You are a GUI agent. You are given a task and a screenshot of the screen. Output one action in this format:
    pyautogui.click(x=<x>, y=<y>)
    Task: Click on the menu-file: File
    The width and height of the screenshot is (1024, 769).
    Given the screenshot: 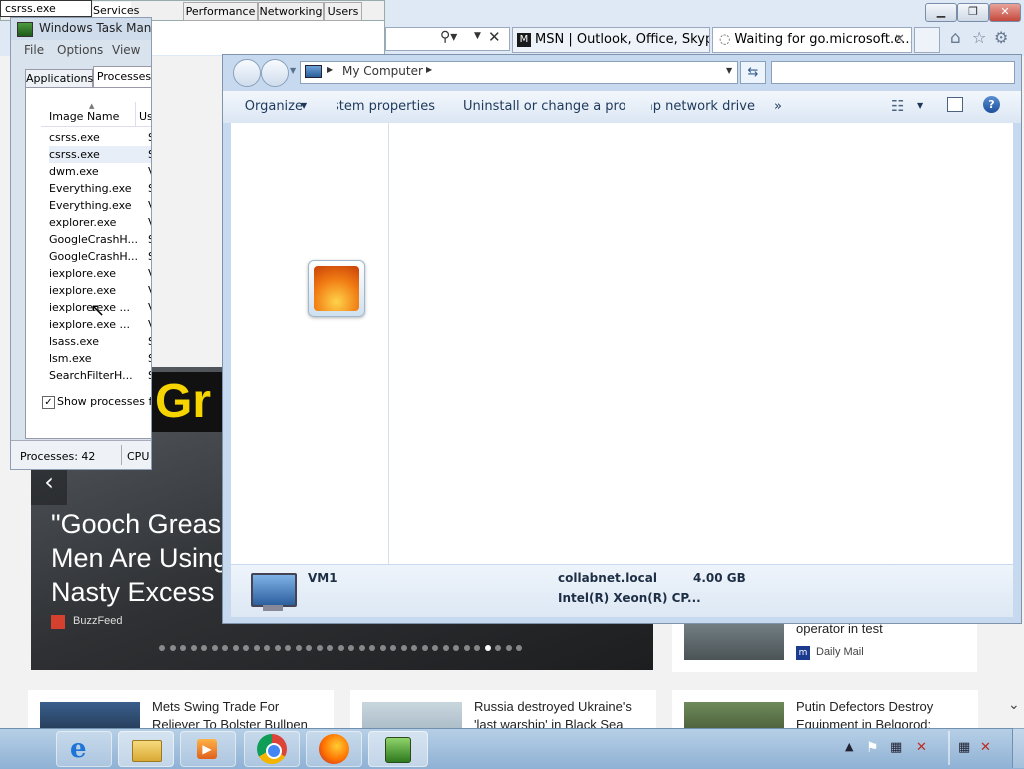 What is the action you would take?
    pyautogui.click(x=34, y=50)
    